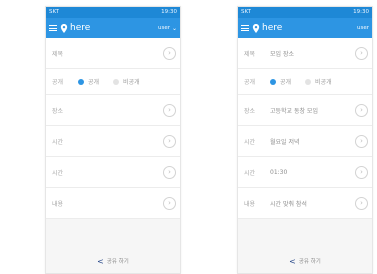 The height and width of the screenshot is (274, 377). I want to click on title-row: 제목 모임 장소 ›, so click(305, 53).